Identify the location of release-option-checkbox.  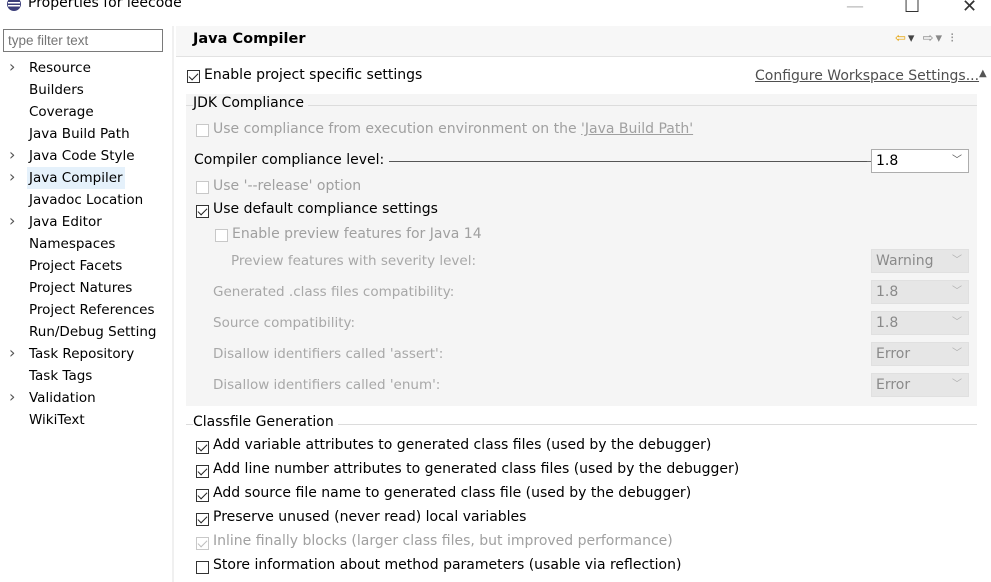
(202, 187).